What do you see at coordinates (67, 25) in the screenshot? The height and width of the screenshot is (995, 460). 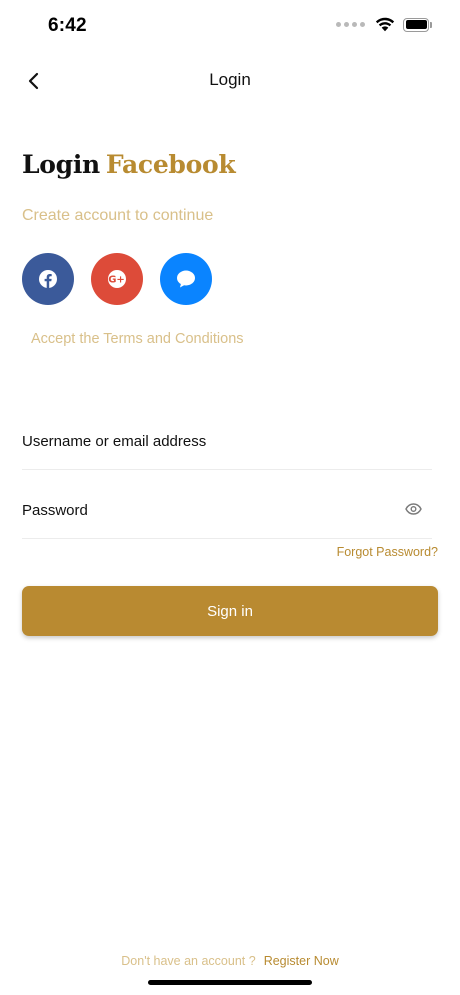 I see `status-time: 6:42` at bounding box center [67, 25].